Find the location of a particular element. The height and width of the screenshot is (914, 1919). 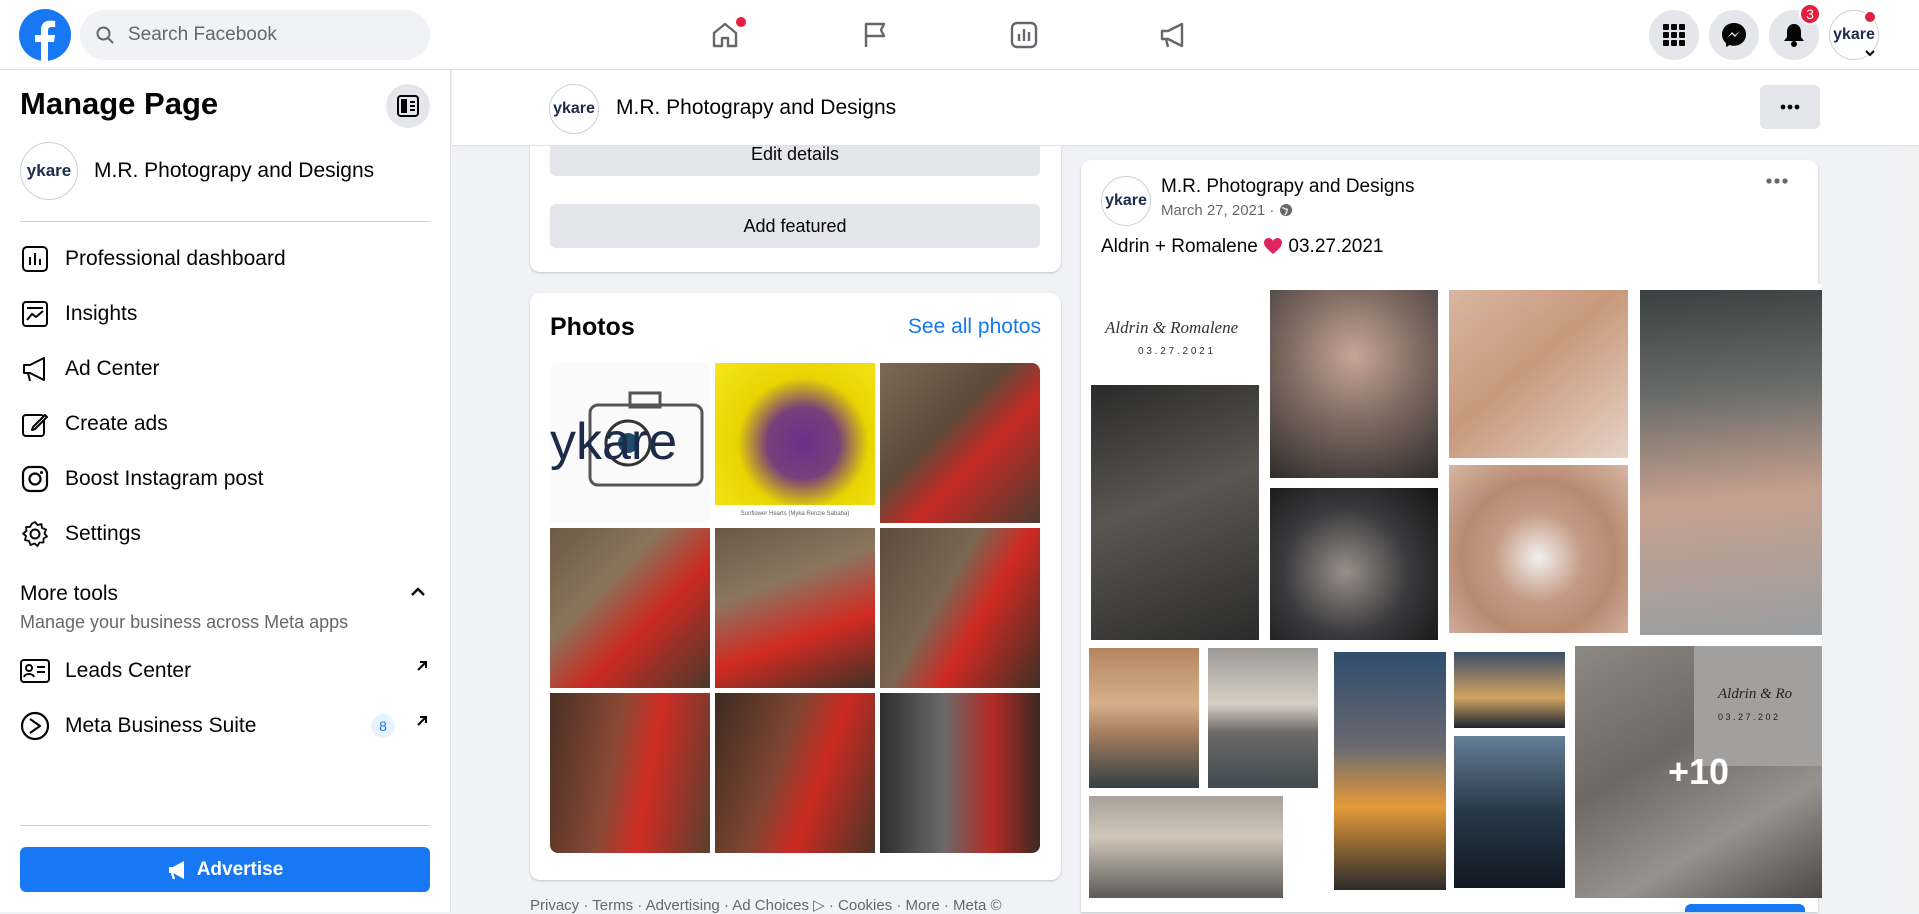

facebook-logo is located at coordinates (45, 35).